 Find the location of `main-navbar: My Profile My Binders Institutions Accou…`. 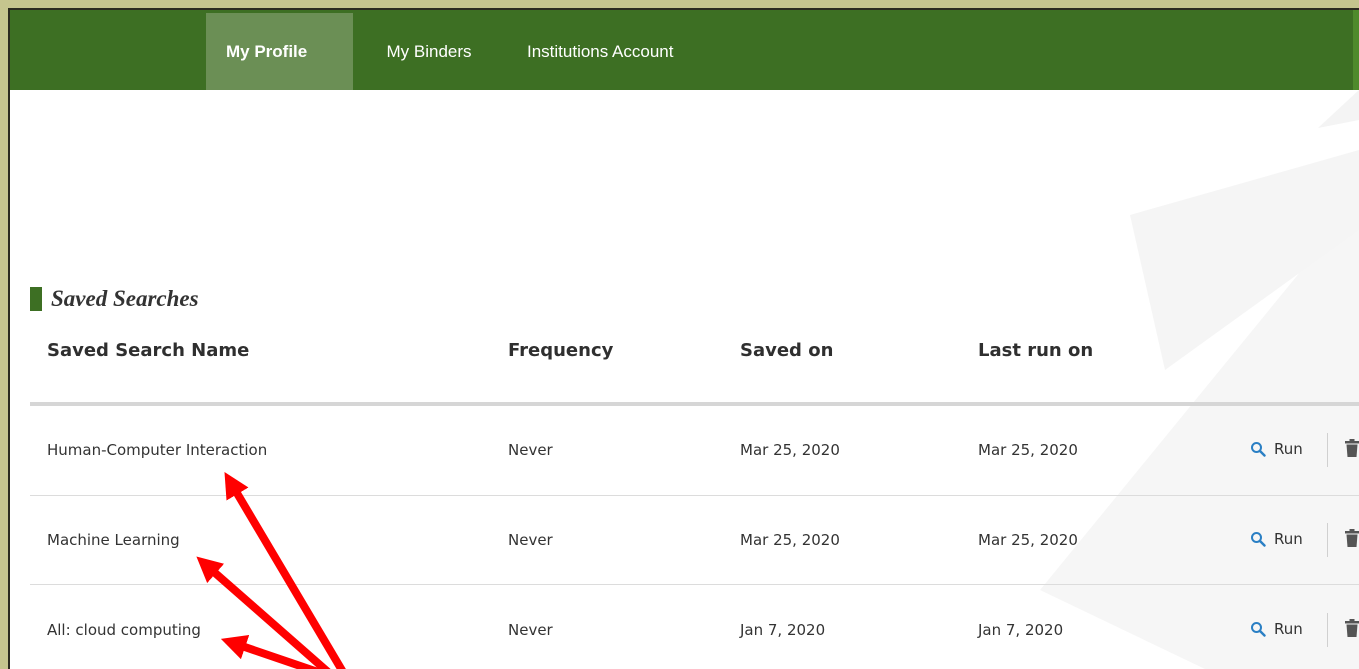

main-navbar: My Profile My Binders Institutions Accou… is located at coordinates (684, 50).